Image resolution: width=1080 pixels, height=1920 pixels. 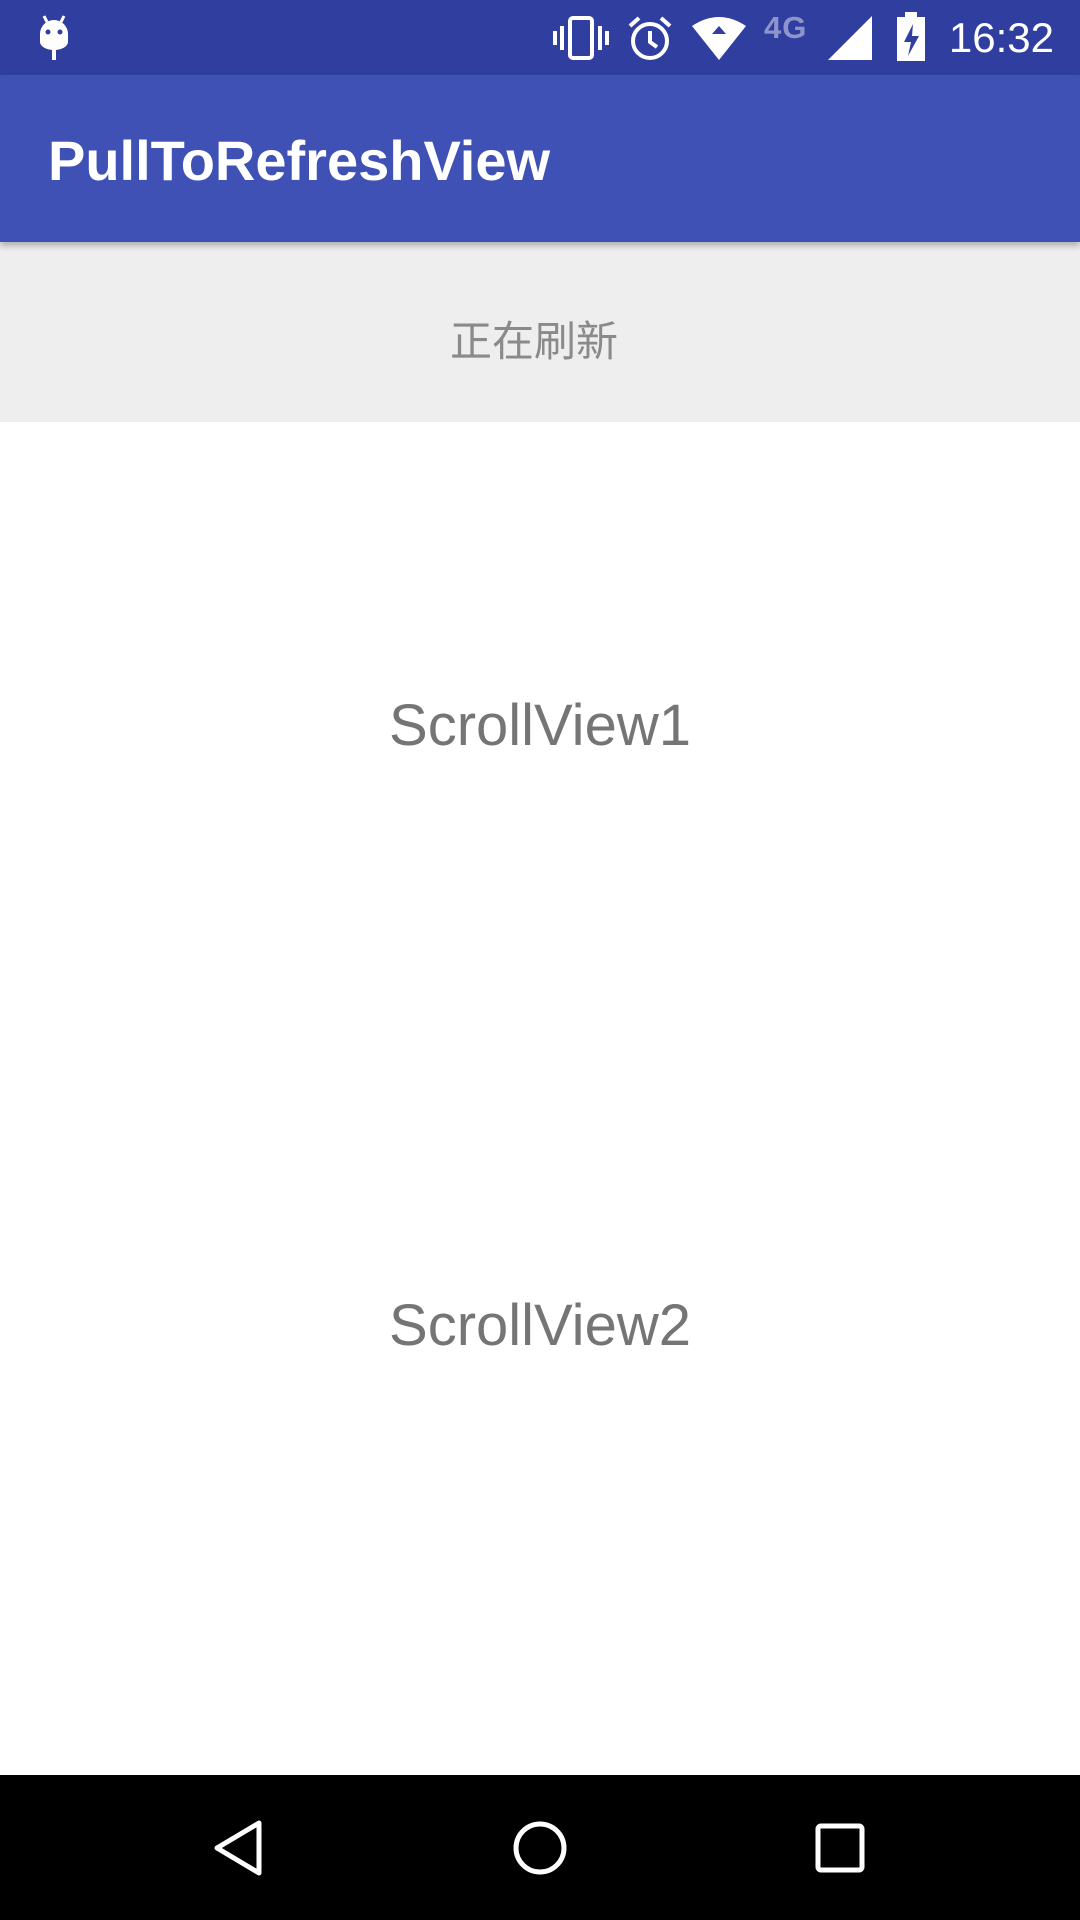 What do you see at coordinates (540, 1325) in the screenshot?
I see `scrollview-label: ScrollView2` at bounding box center [540, 1325].